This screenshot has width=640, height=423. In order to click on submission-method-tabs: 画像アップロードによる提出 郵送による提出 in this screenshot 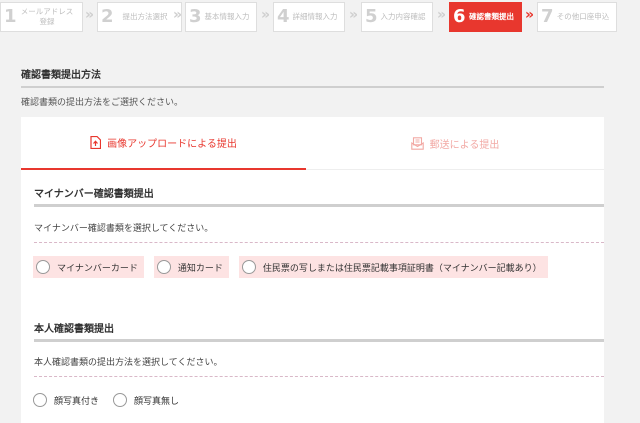, I will do `click(312, 143)`.